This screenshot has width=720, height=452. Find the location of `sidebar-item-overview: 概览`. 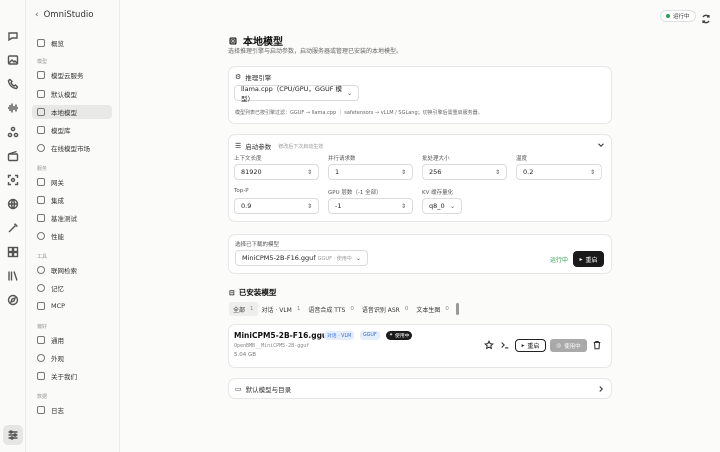

sidebar-item-overview: 概览 is located at coordinates (85, 43).